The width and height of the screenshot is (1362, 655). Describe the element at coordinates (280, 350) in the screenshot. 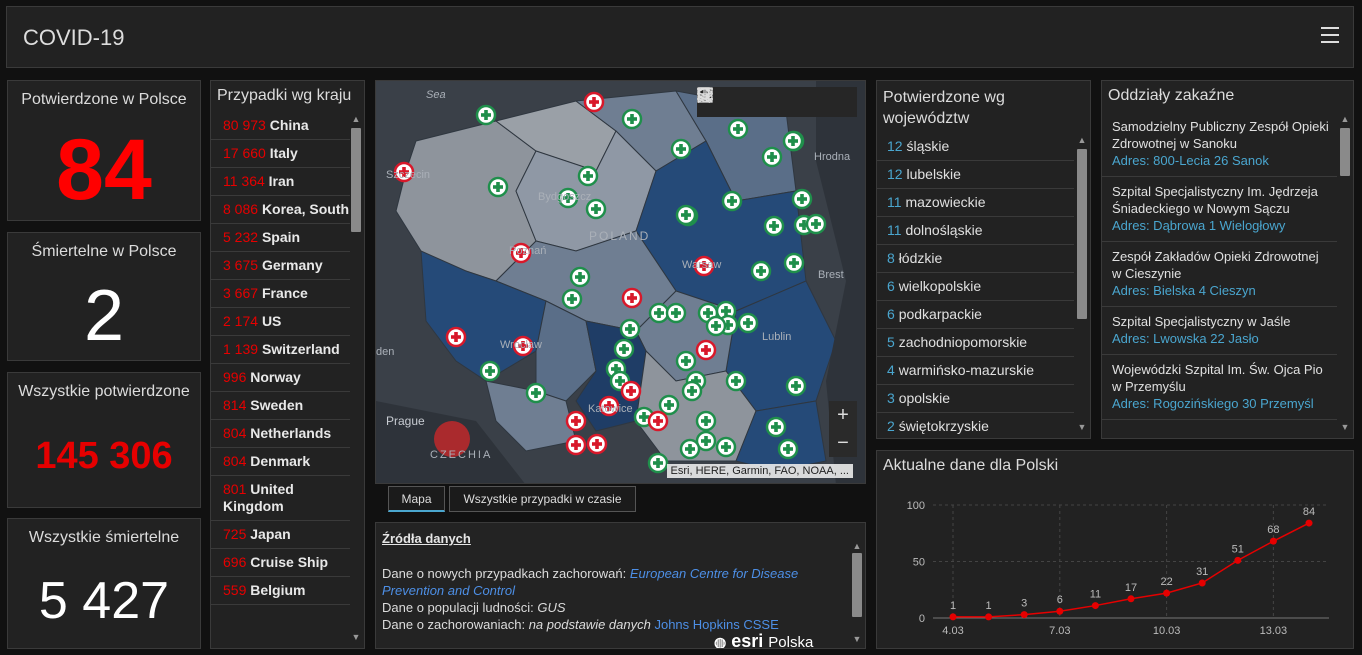

I see `country-row: 1 139 Switzerland` at that location.